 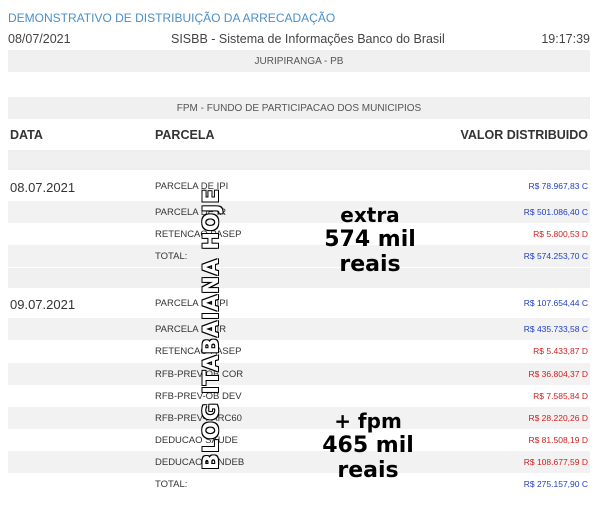 I want to click on row-value: R$ 501.086,40 C, so click(x=555, y=212).